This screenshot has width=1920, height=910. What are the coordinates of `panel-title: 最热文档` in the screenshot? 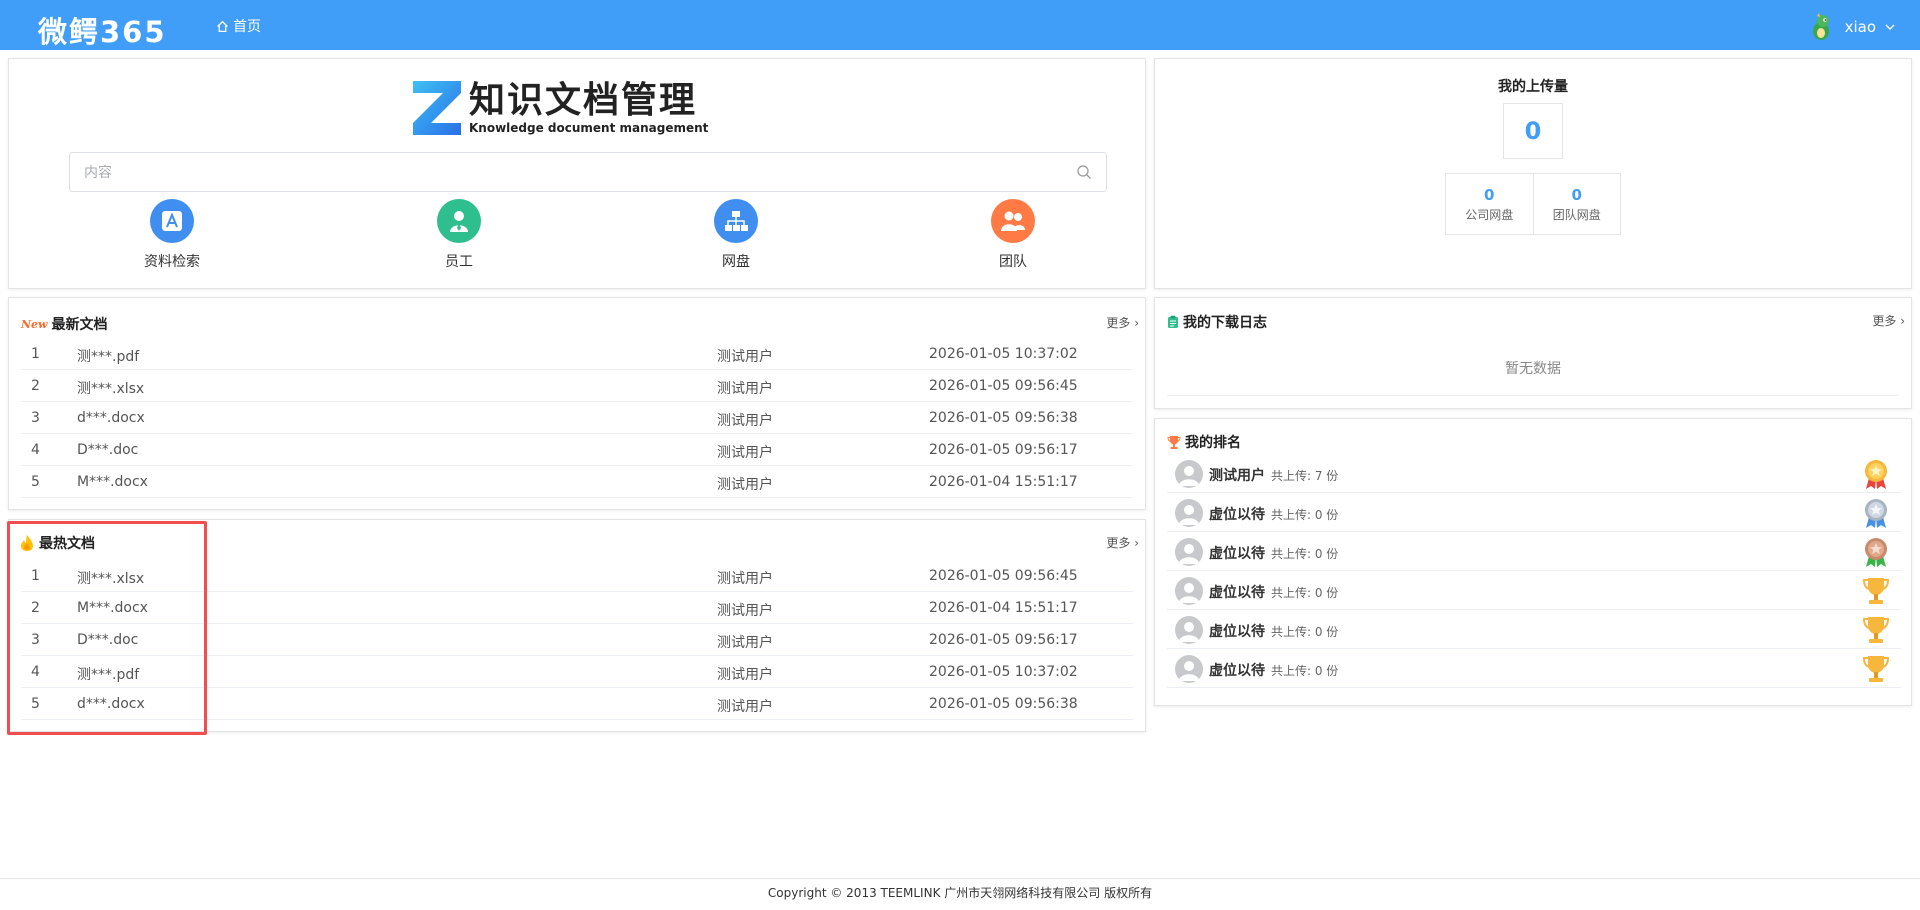 It's located at (57, 543).